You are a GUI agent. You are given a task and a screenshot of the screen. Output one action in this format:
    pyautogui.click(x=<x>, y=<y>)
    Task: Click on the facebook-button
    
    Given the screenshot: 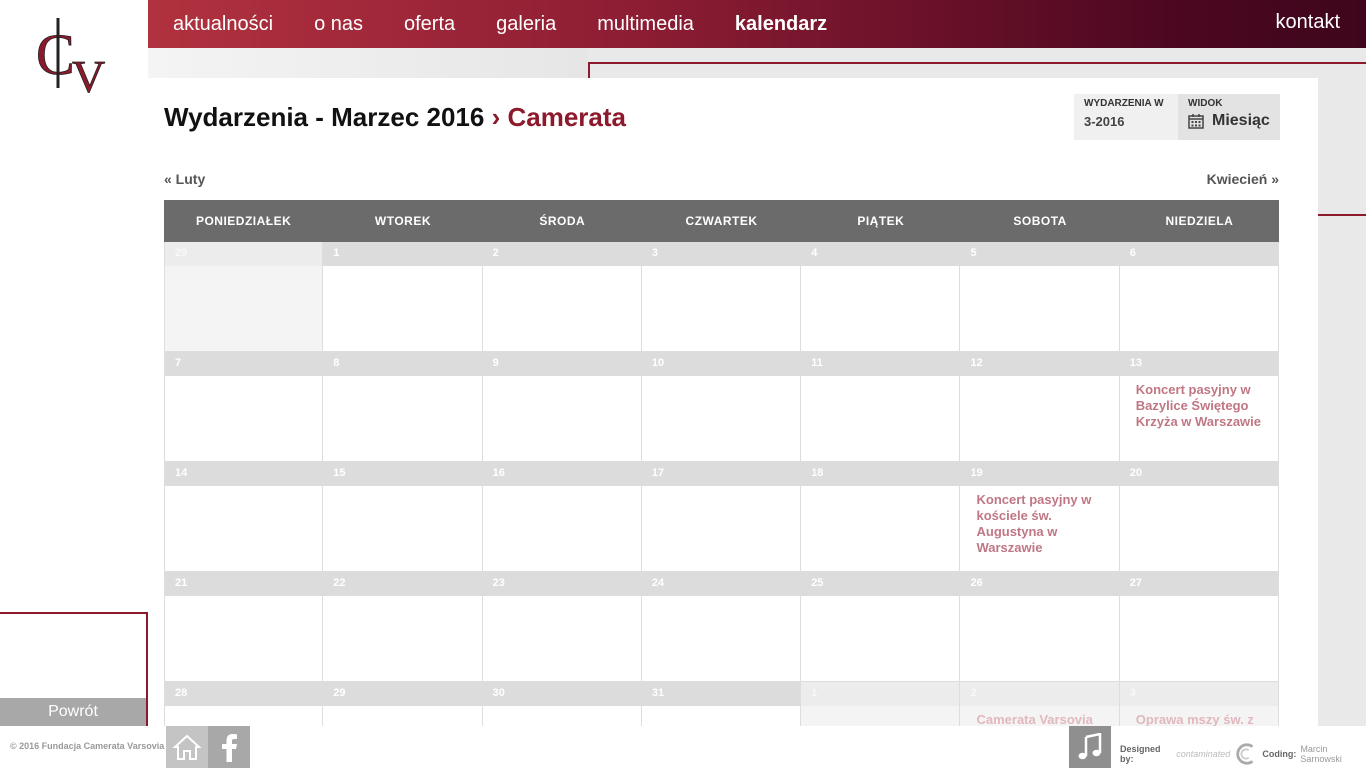 What is the action you would take?
    pyautogui.click(x=229, y=747)
    